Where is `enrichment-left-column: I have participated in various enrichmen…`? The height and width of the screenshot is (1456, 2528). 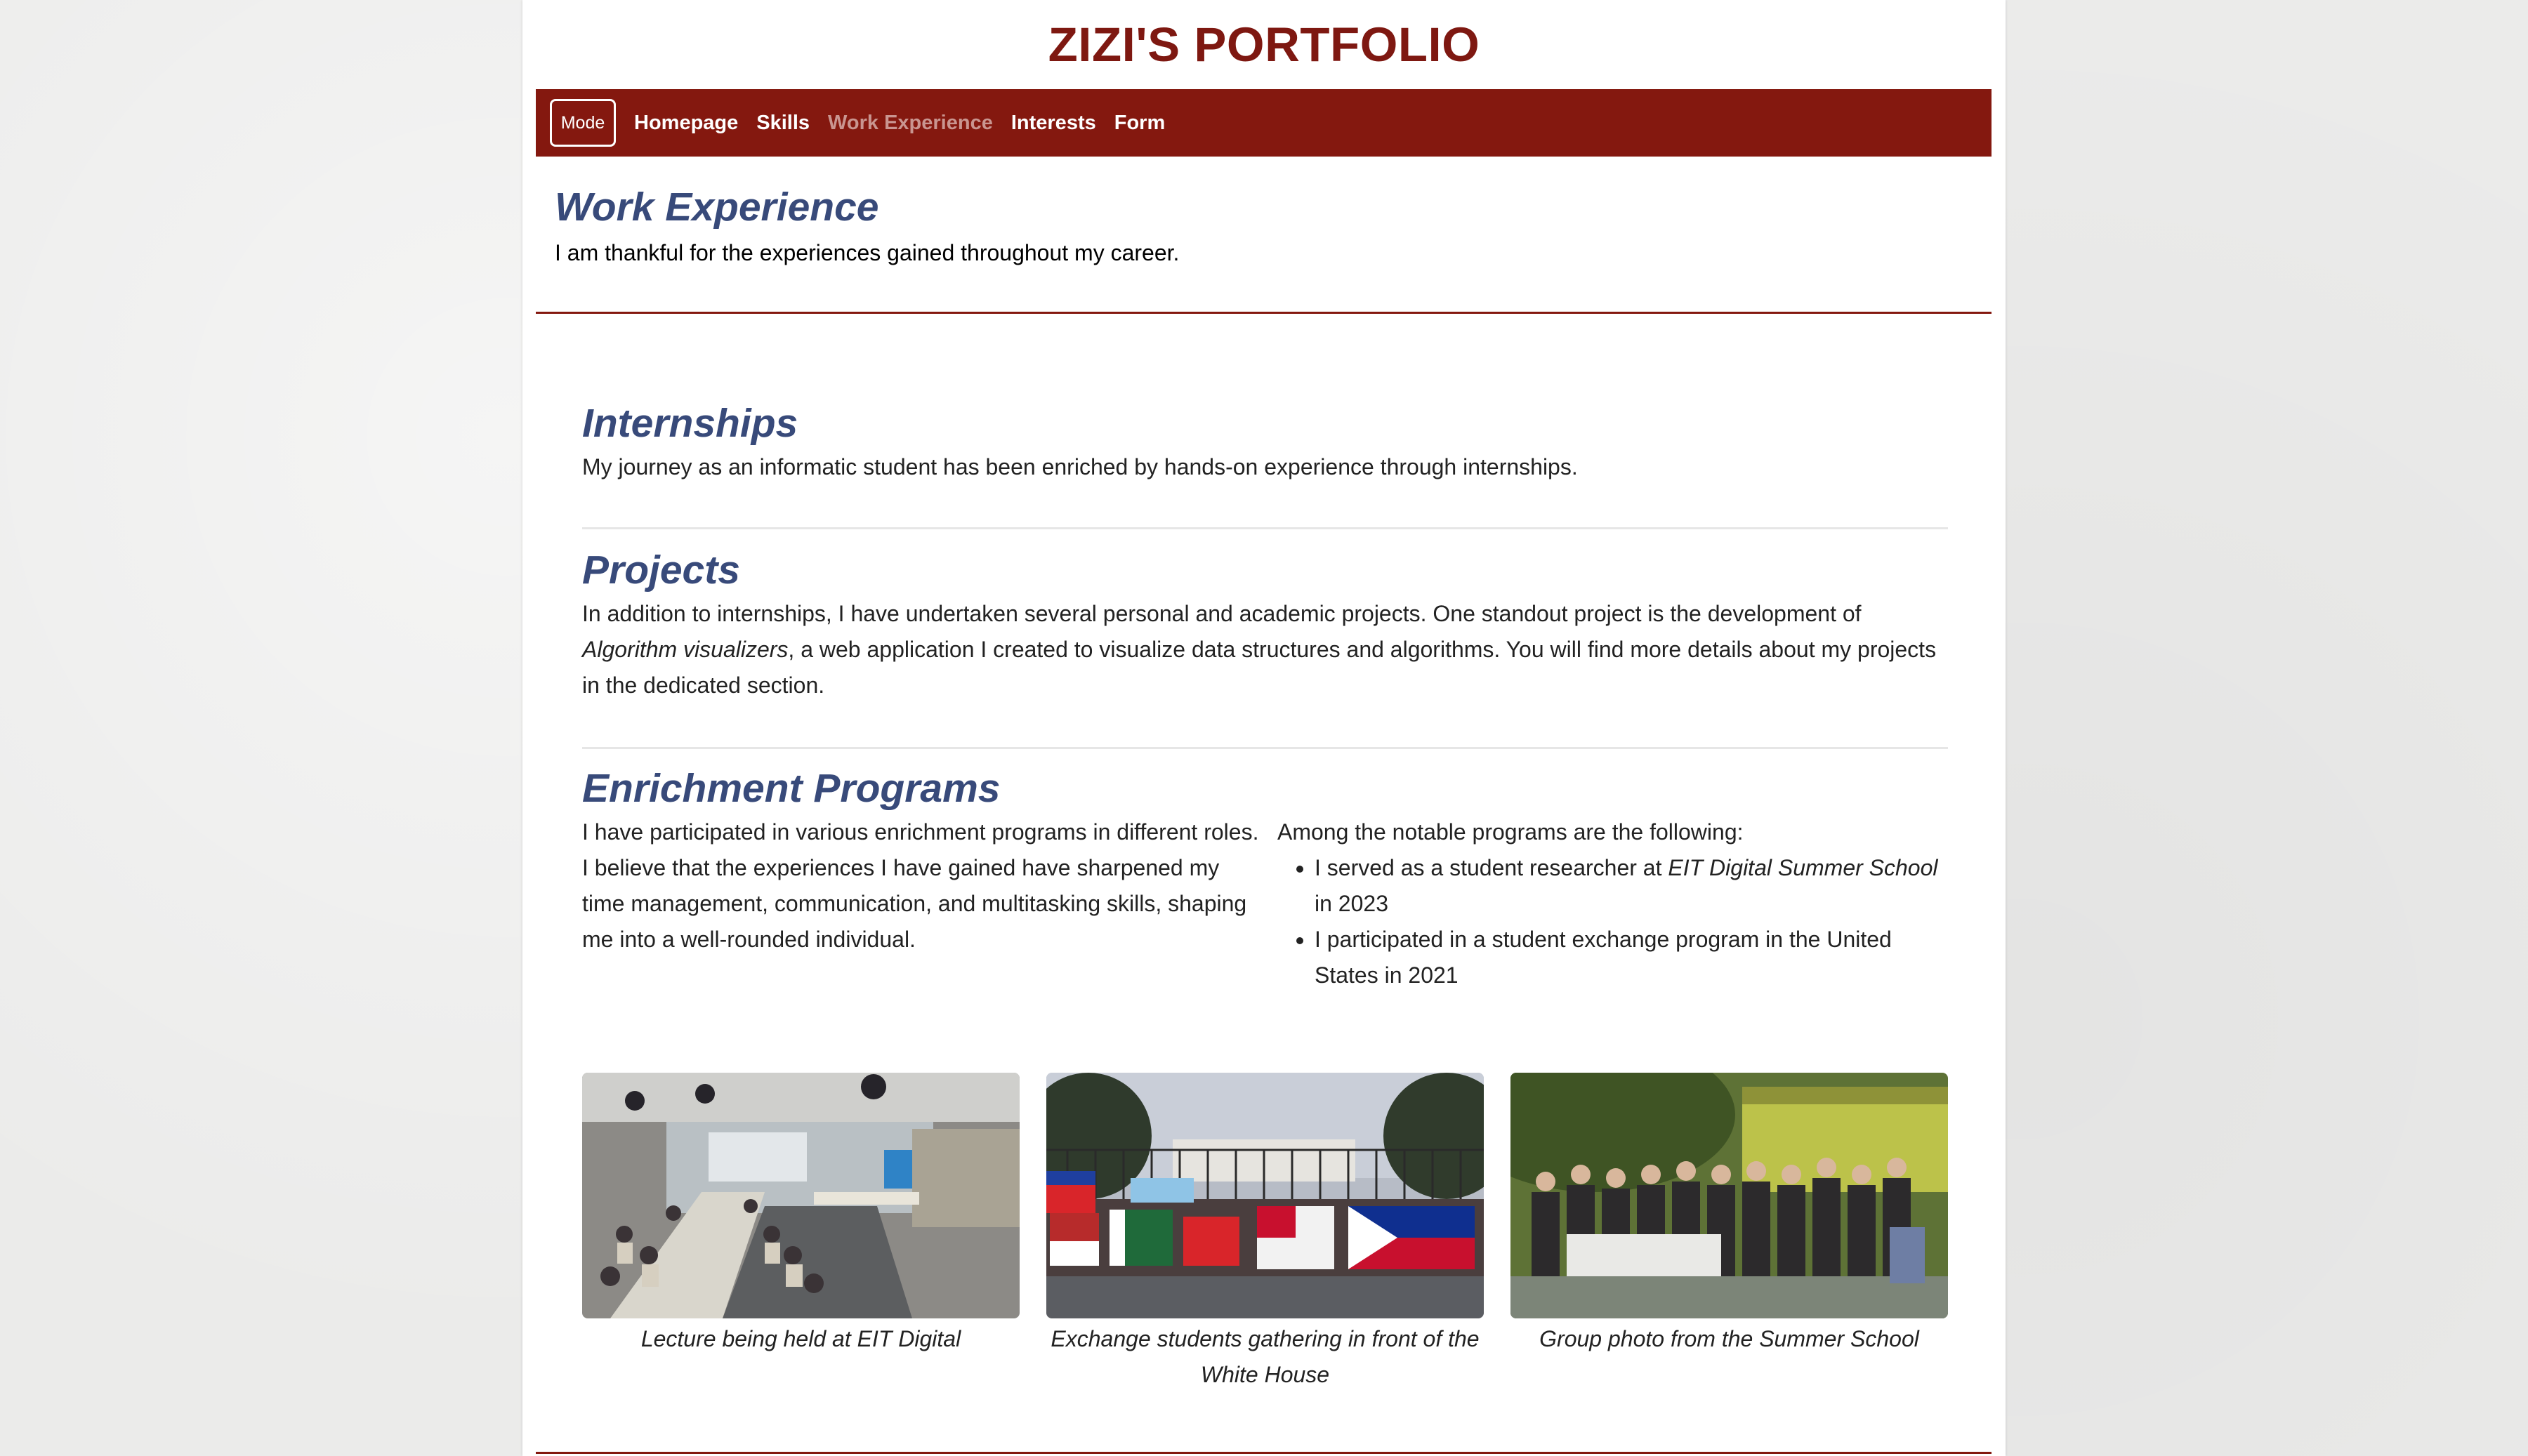
enrichment-left-column: I have participated in various enrichmen… is located at coordinates (929, 904).